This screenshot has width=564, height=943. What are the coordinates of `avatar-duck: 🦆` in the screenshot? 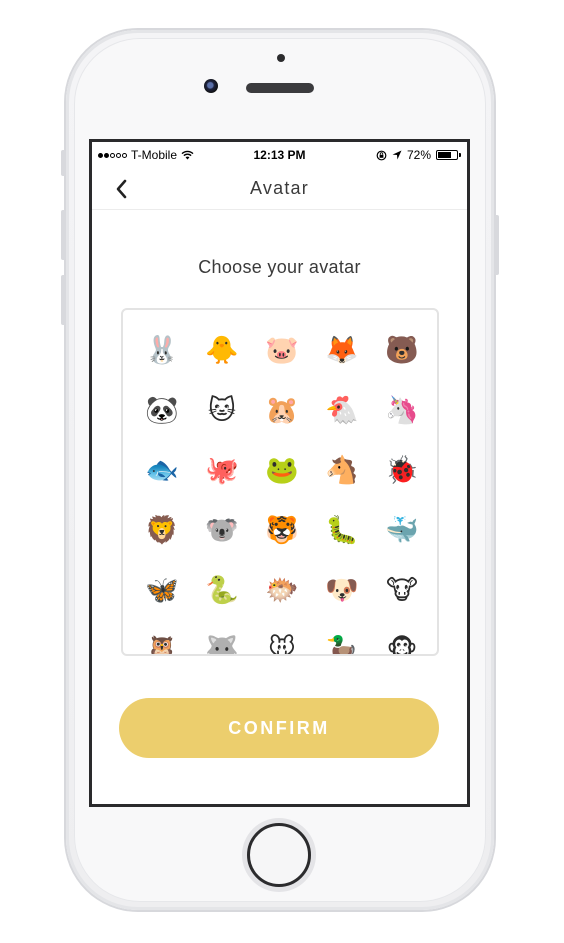 It's located at (342, 637).